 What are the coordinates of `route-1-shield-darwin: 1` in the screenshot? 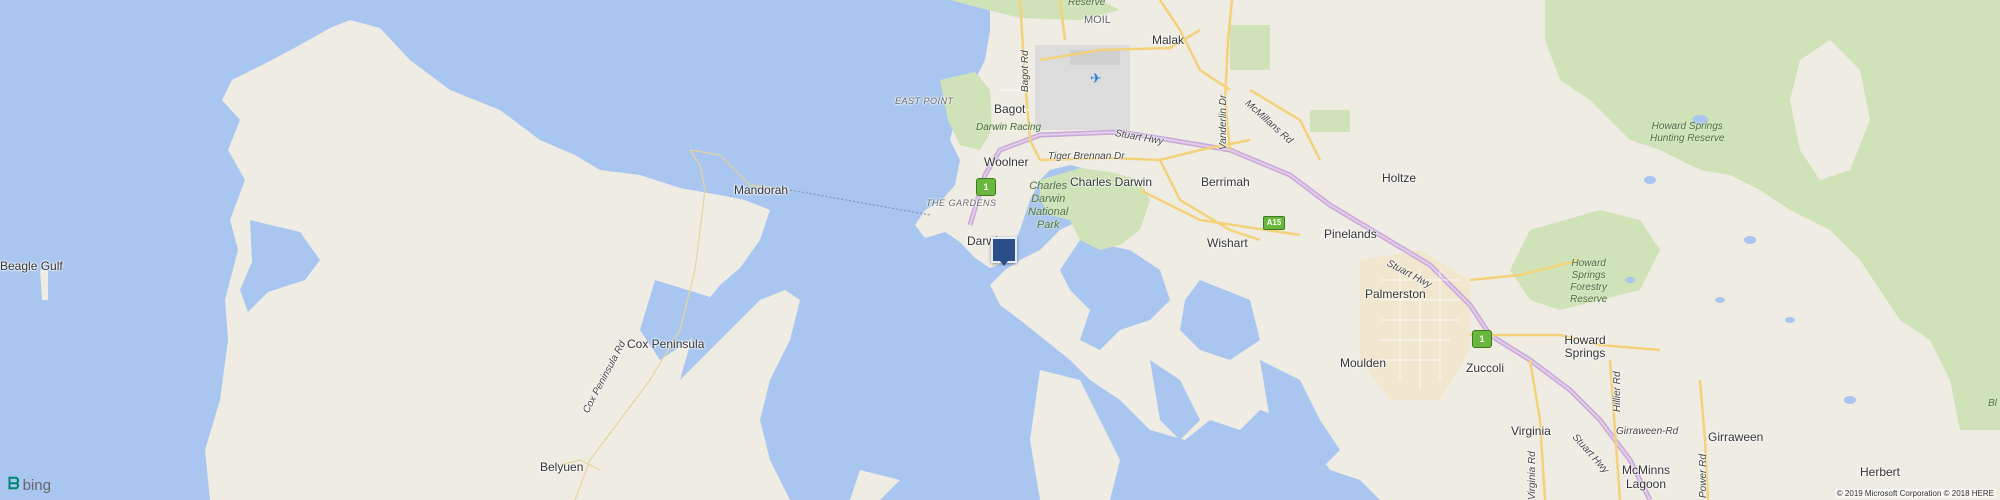 It's located at (986, 187).